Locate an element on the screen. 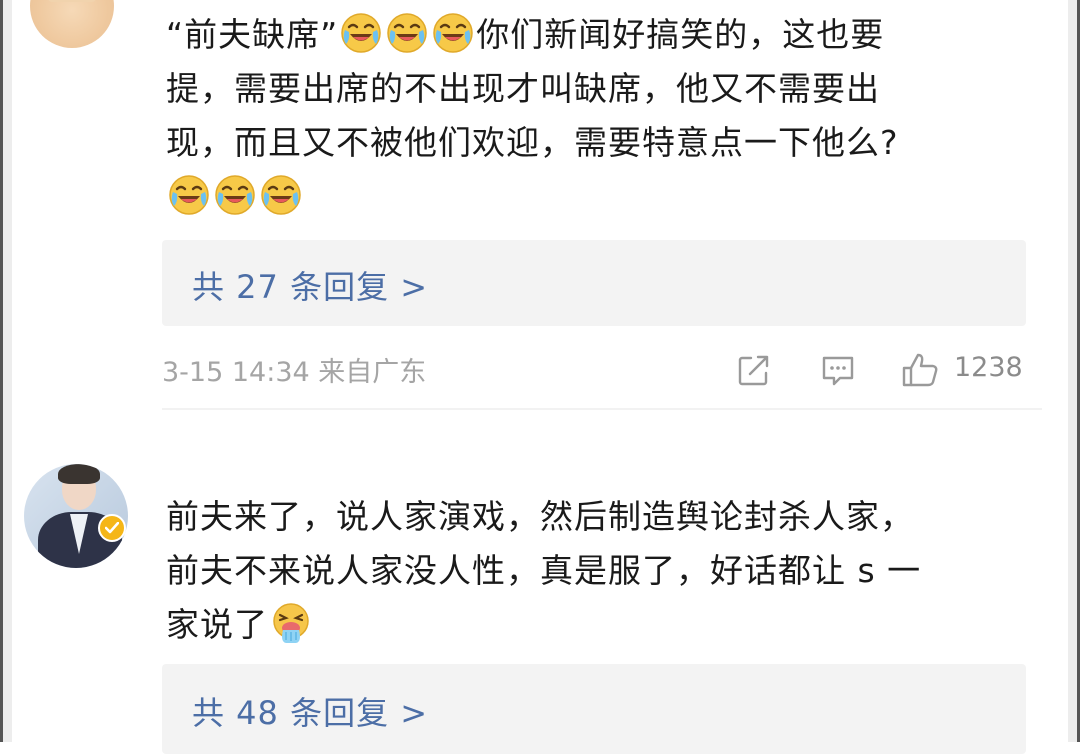  comment-timestamp: 3-15 14:34 来自广东 is located at coordinates (294, 372).